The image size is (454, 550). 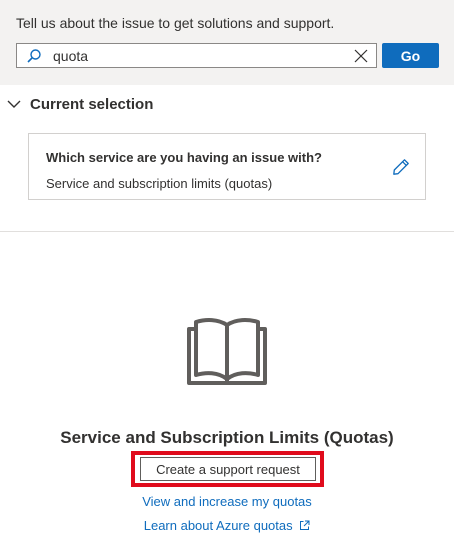 What do you see at coordinates (159, 183) in the screenshot?
I see `selection-answer: Service and subscription limits (quotas)` at bounding box center [159, 183].